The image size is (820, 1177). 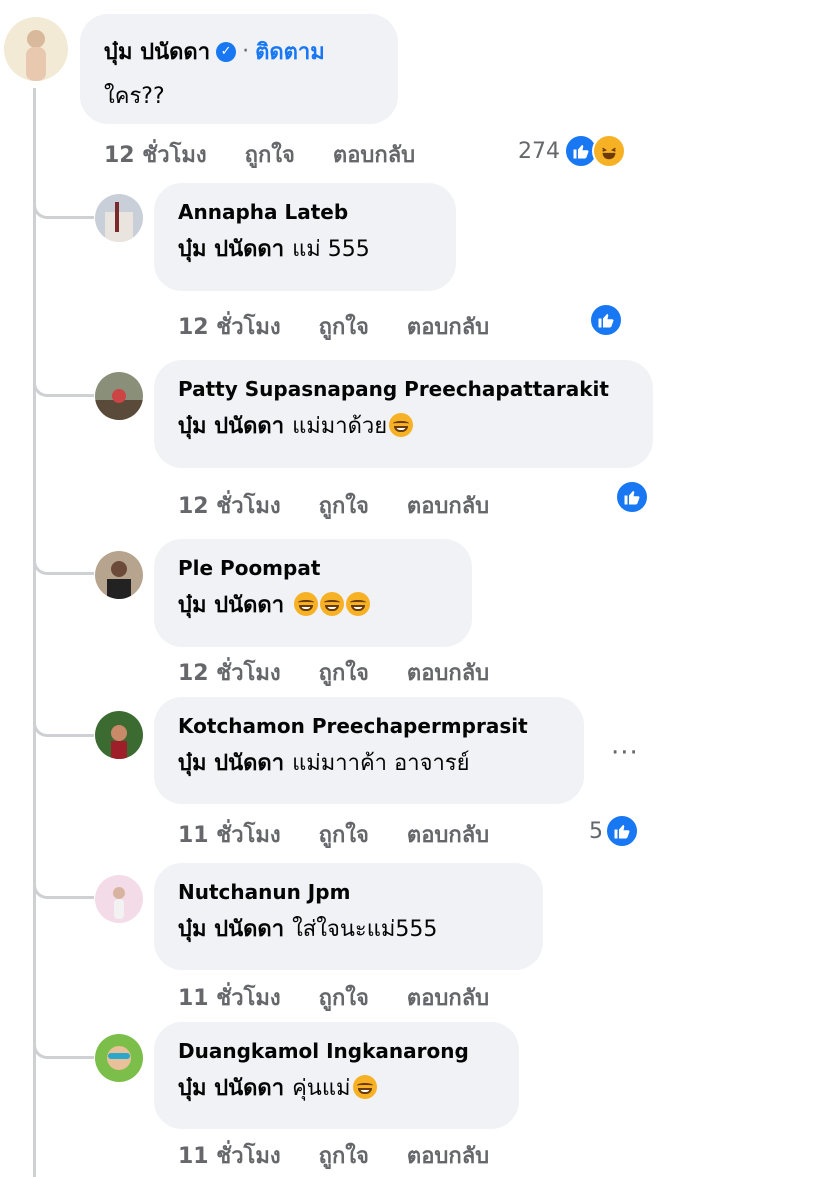 What do you see at coordinates (313, 568) in the screenshot?
I see `reply-author: Ple Poompat` at bounding box center [313, 568].